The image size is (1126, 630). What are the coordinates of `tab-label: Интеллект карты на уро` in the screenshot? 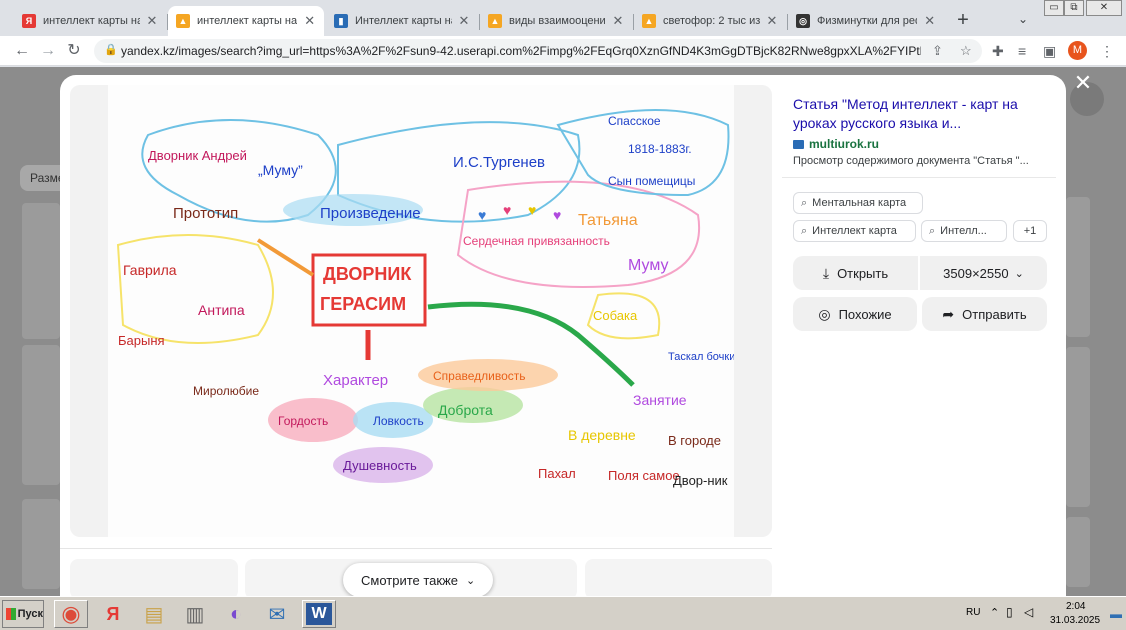 It's located at (403, 21).